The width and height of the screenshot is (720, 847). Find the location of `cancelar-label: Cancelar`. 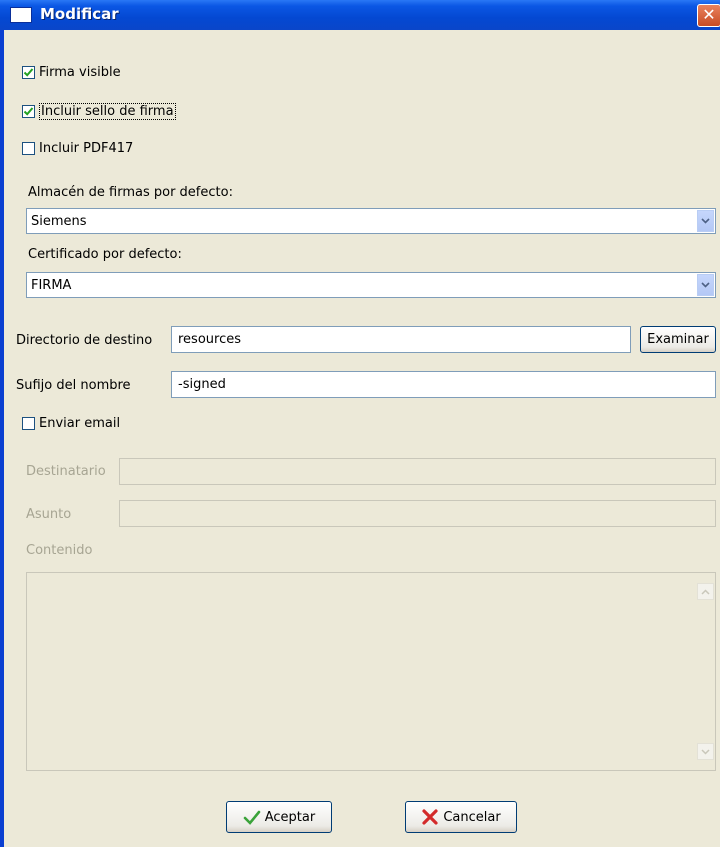

cancelar-label: Cancelar is located at coordinates (472, 817).